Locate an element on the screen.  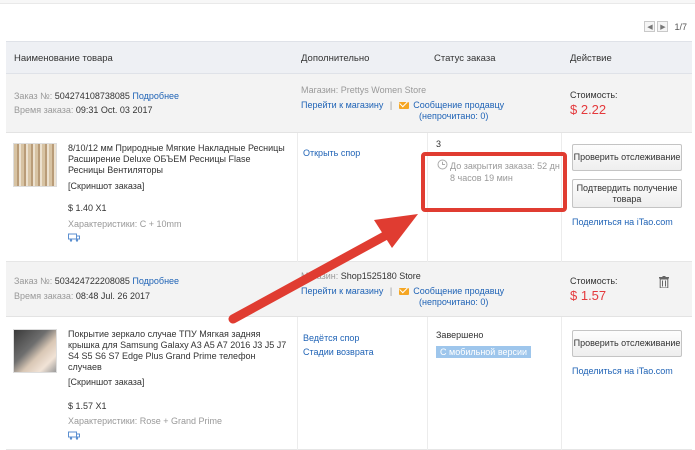
annotation-arrow is located at coordinates (323, 269).